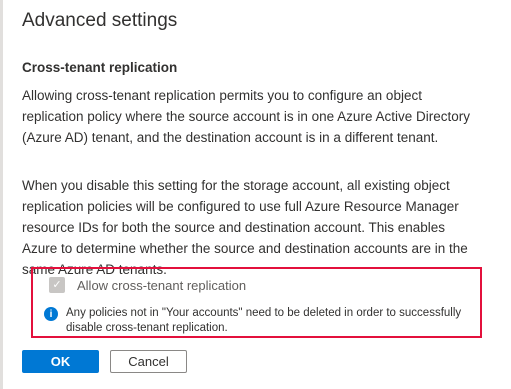  I want to click on ok-button: OK, so click(60, 361).